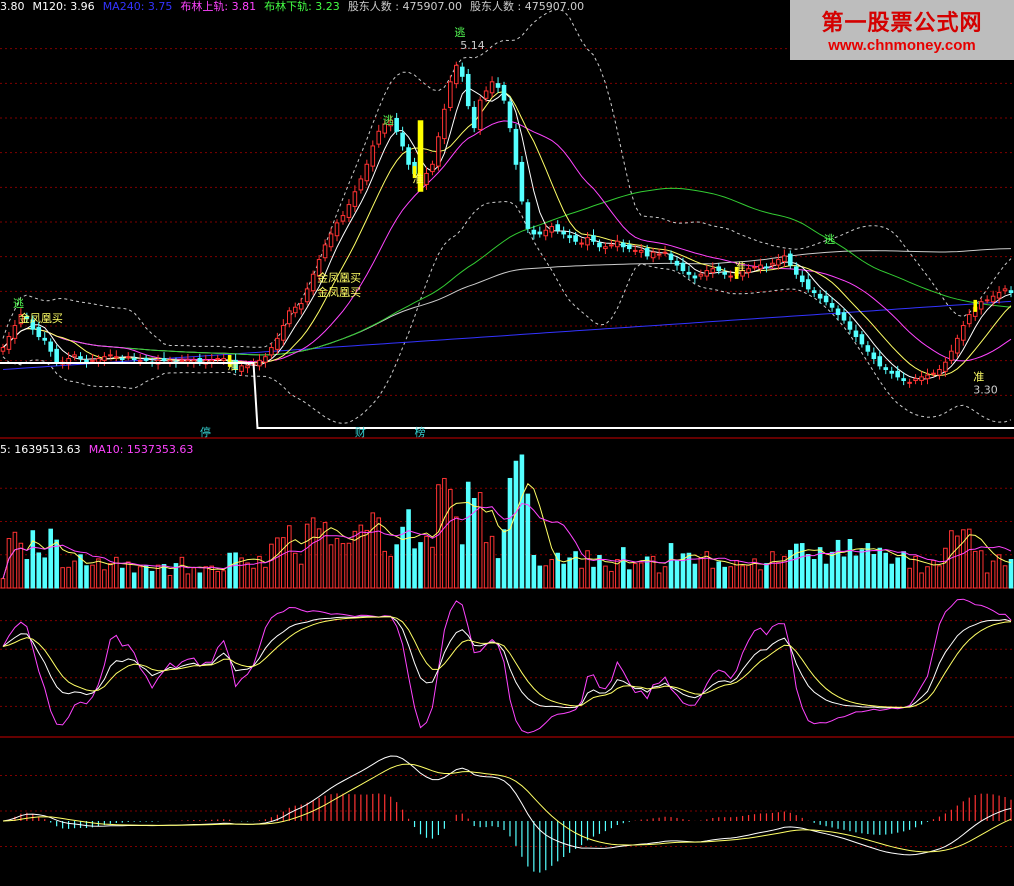 The height and width of the screenshot is (886, 1014). Describe the element at coordinates (418, 179) in the screenshot. I see `chart-annotation: 准` at that location.